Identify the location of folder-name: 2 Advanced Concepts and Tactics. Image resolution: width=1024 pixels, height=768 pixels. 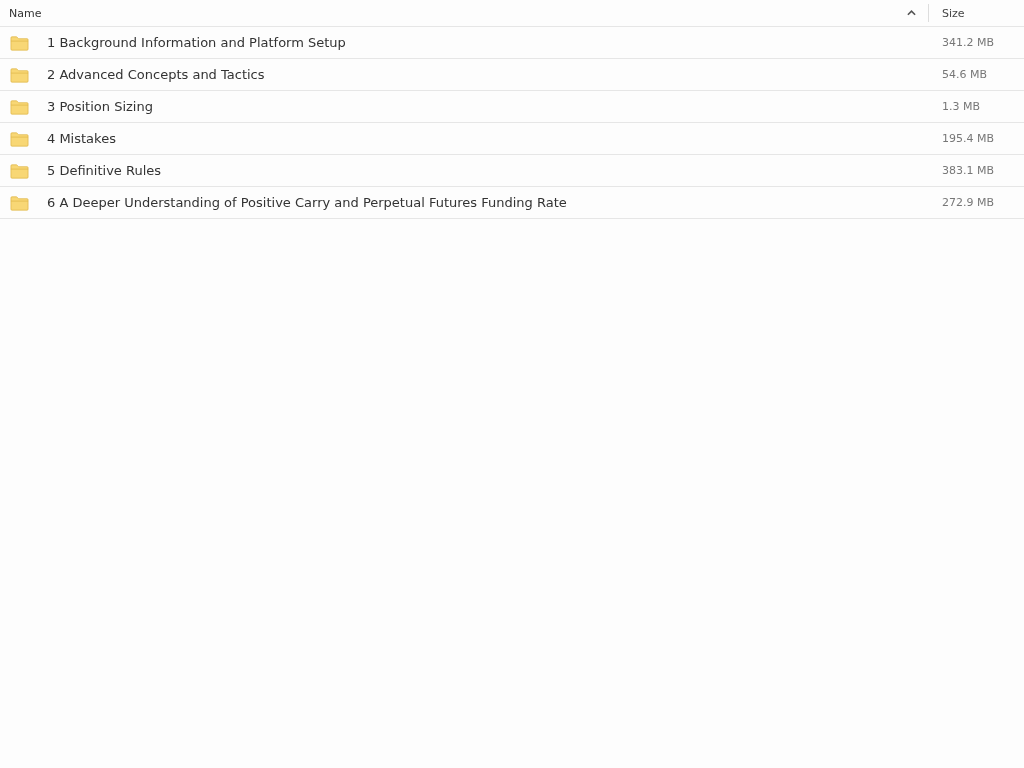
(156, 74).